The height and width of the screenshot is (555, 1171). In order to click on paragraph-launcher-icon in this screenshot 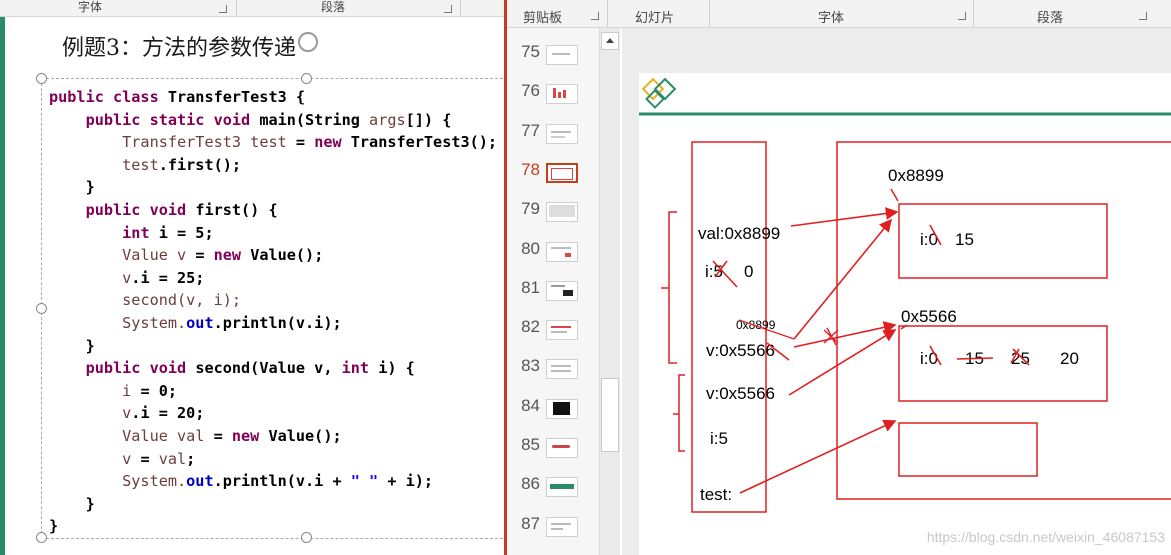, I will do `click(1143, 16)`.